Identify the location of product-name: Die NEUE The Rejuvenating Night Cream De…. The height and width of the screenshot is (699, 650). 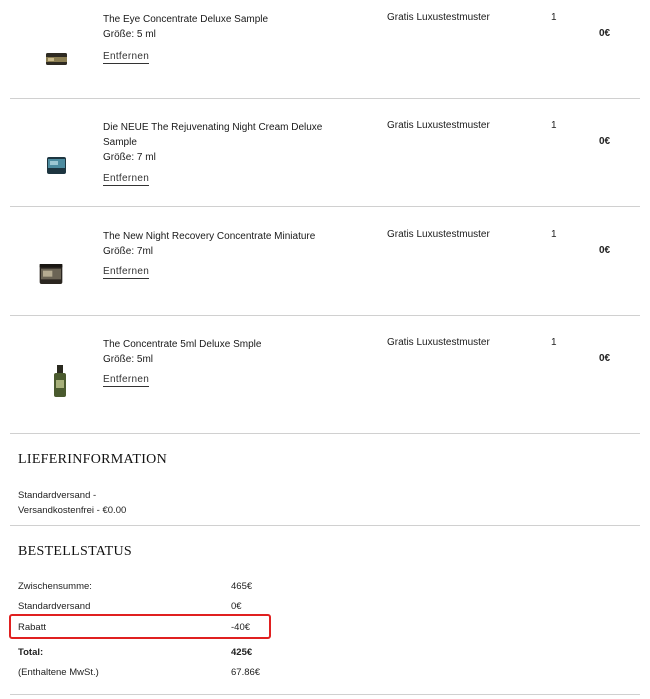
(213, 135).